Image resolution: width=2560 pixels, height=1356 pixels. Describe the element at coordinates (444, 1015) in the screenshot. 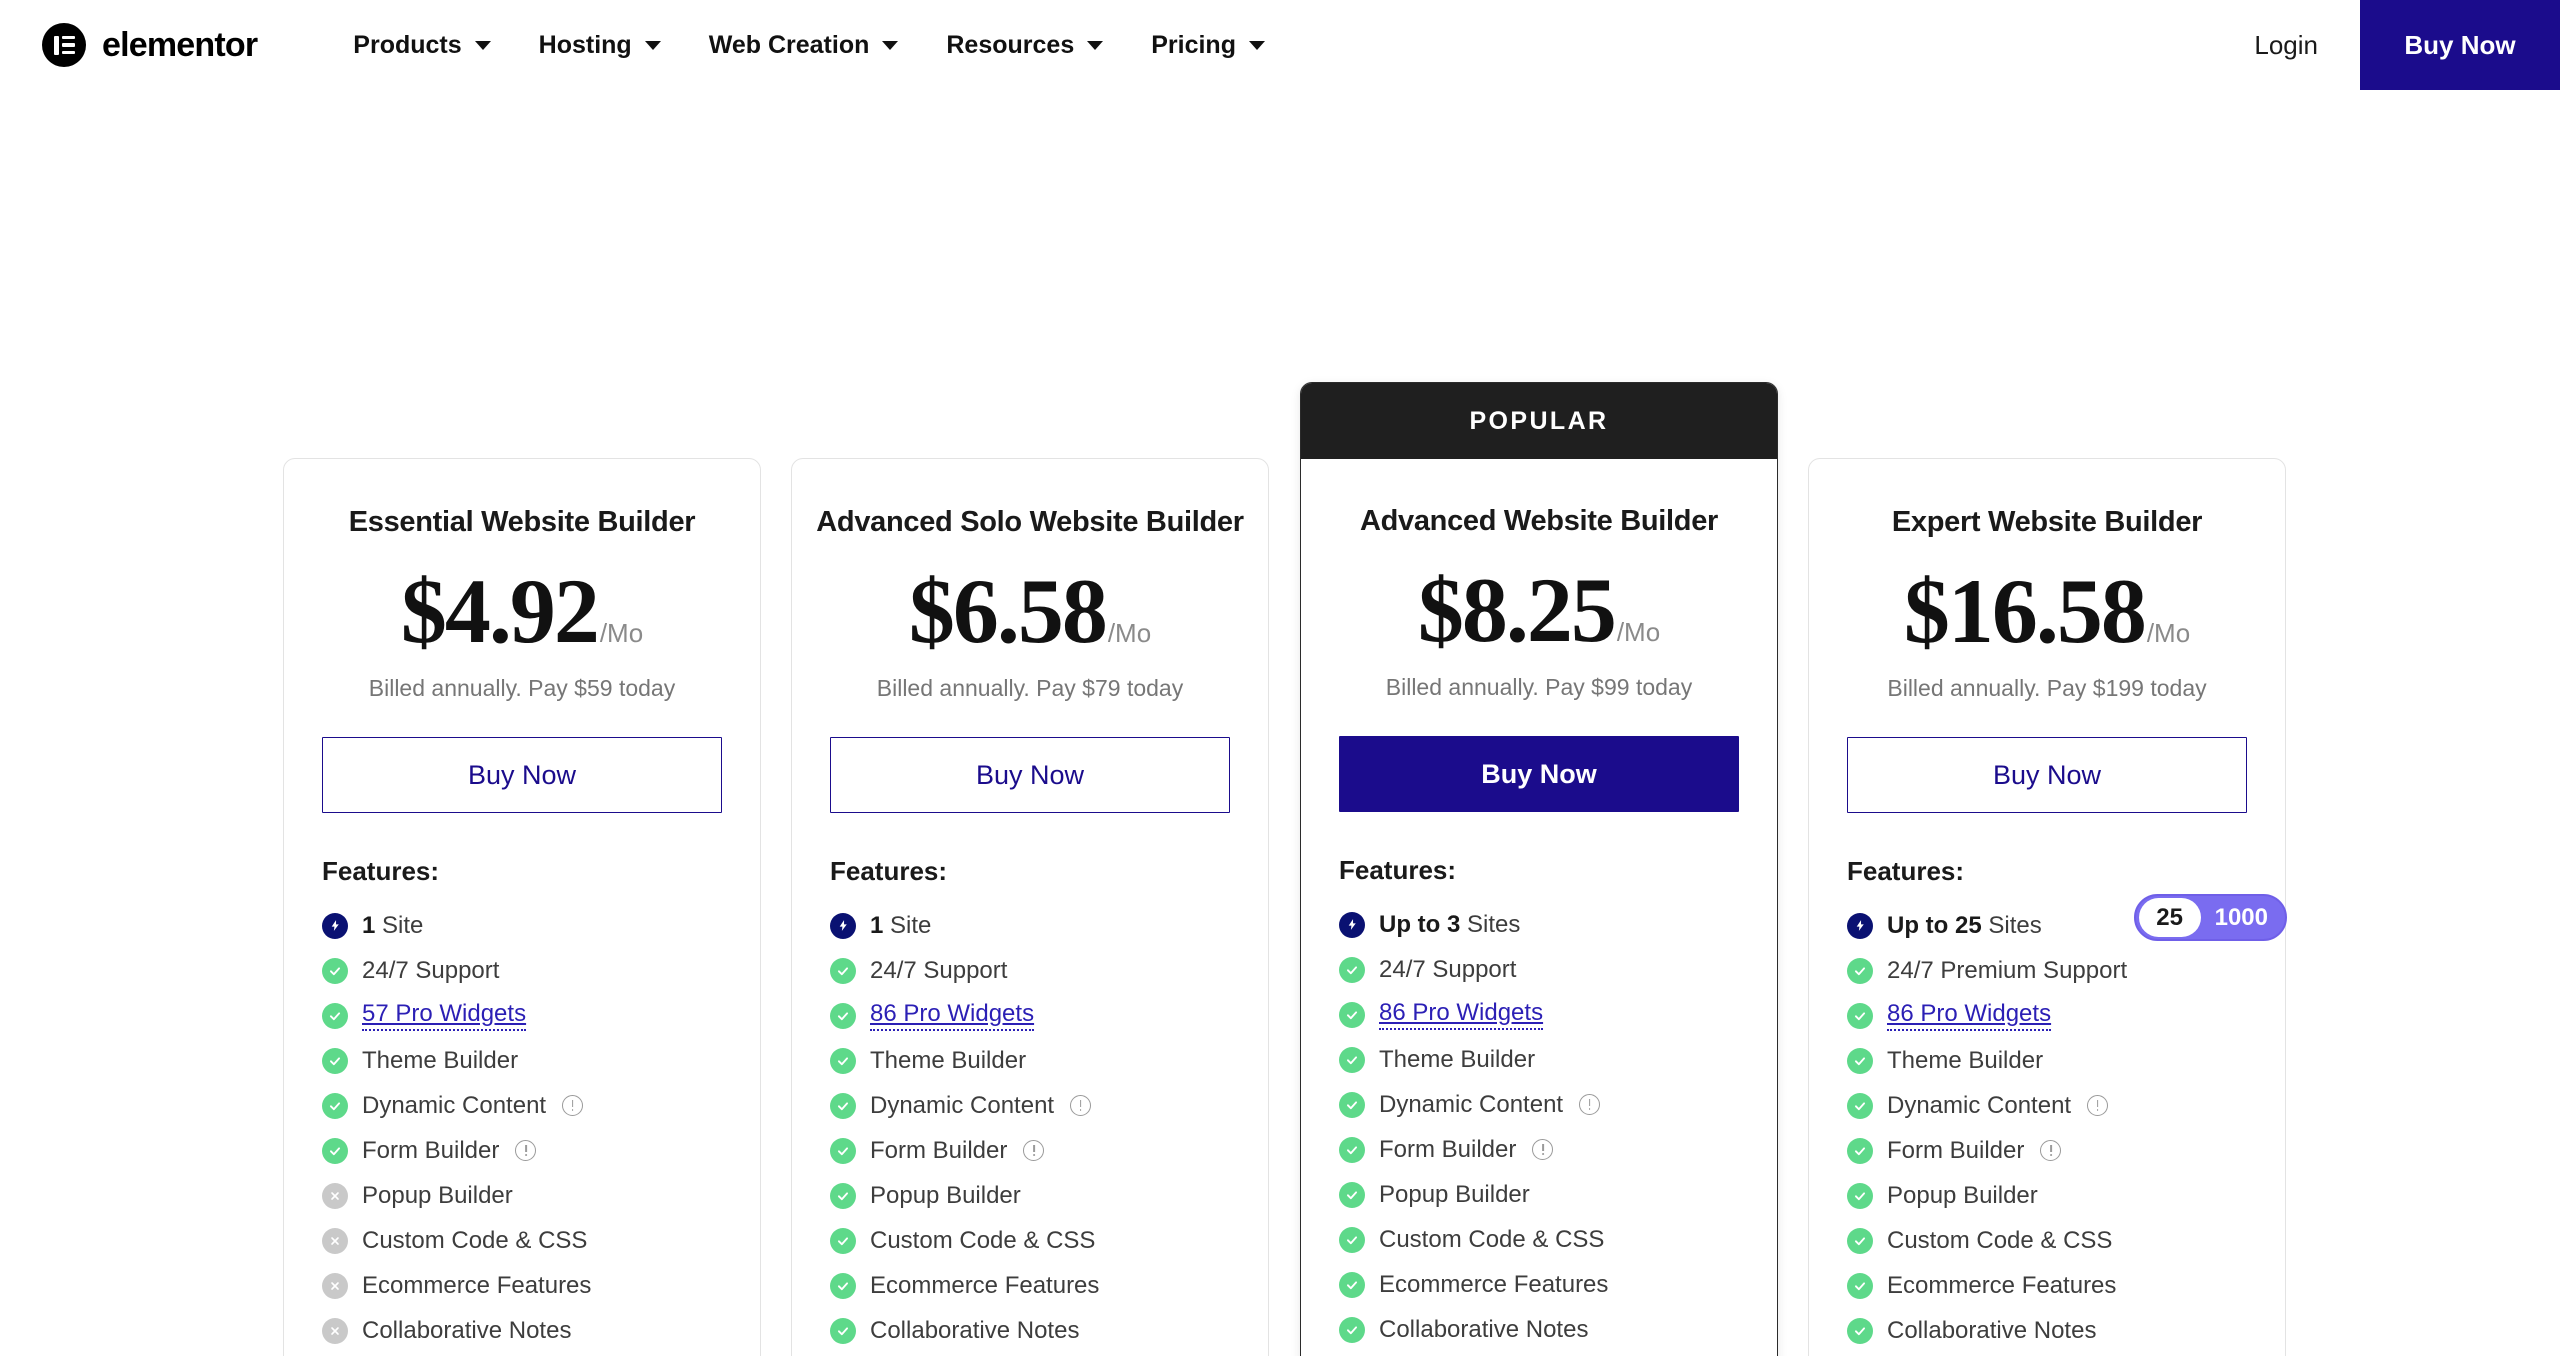

I see `pro-widgets-link: 57 Pro Widgets` at that location.